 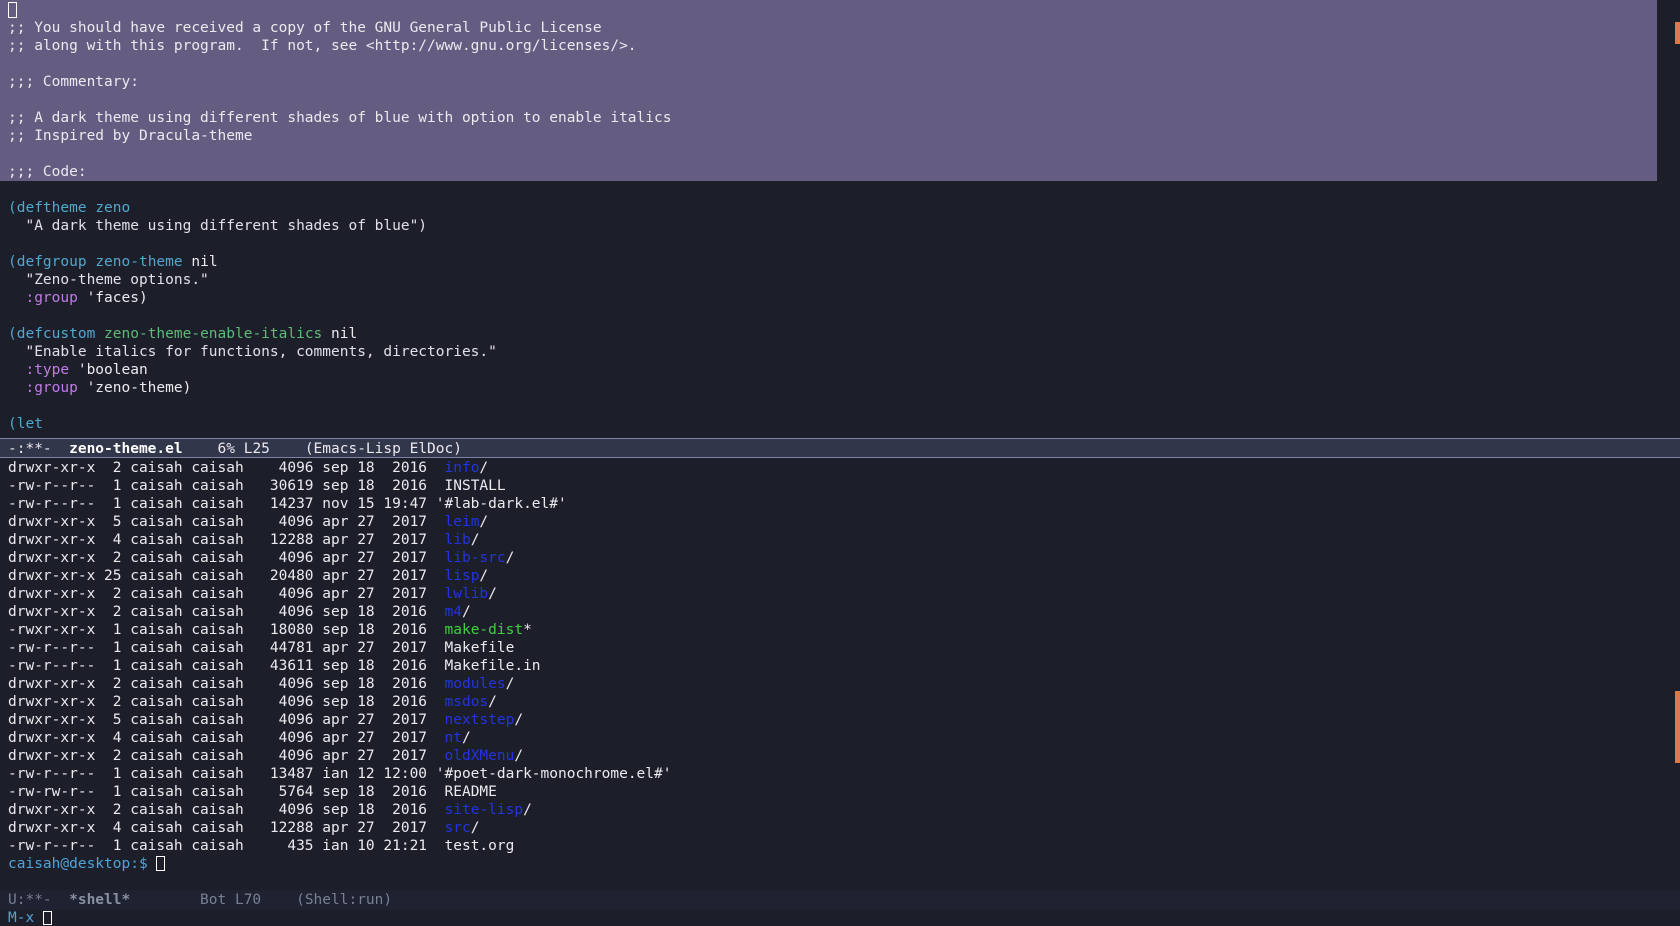 What do you see at coordinates (462, 468) in the screenshot?
I see `directory-name: info` at bounding box center [462, 468].